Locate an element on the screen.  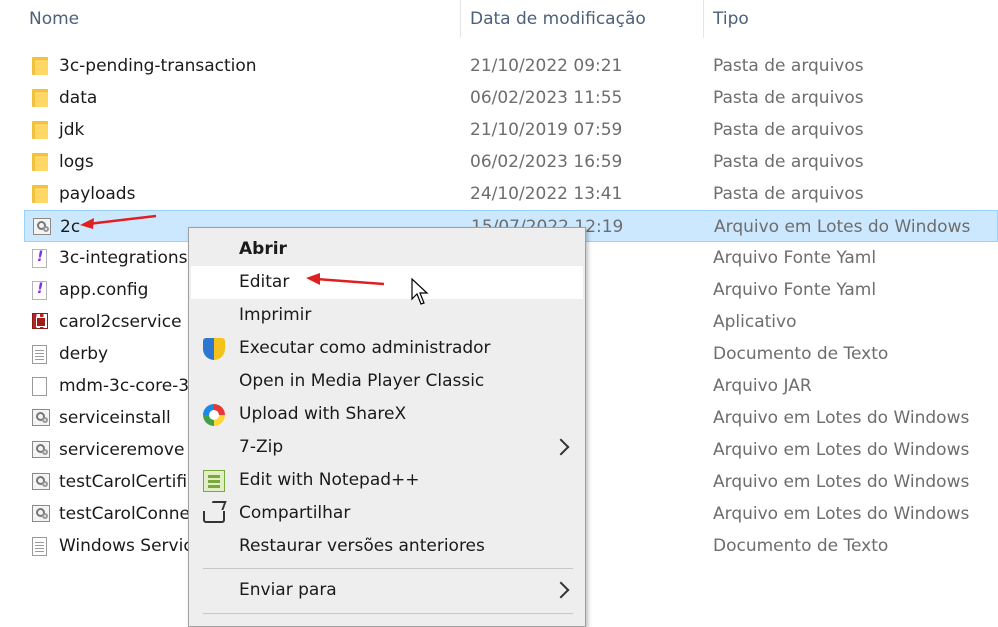
menu-item-label: Restaurar versões anteriores is located at coordinates (362, 546).